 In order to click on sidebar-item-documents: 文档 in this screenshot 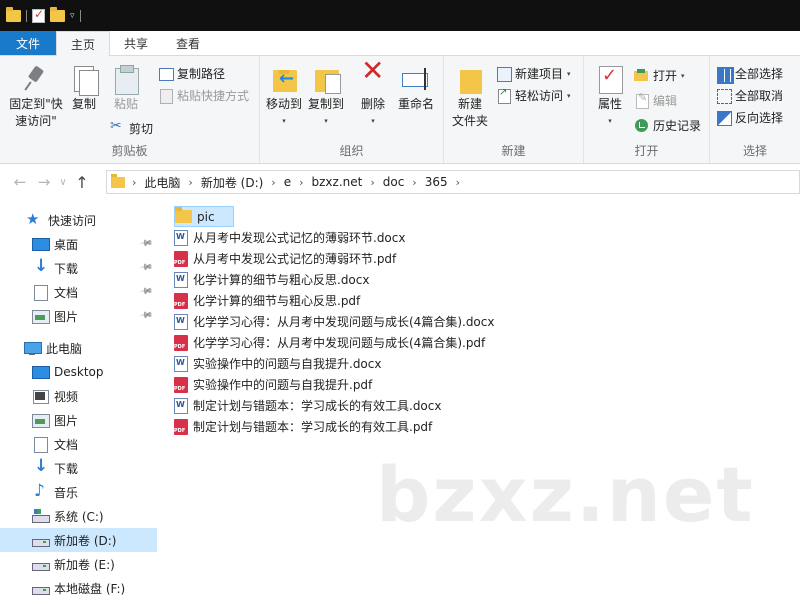, I will do `click(78, 444)`.